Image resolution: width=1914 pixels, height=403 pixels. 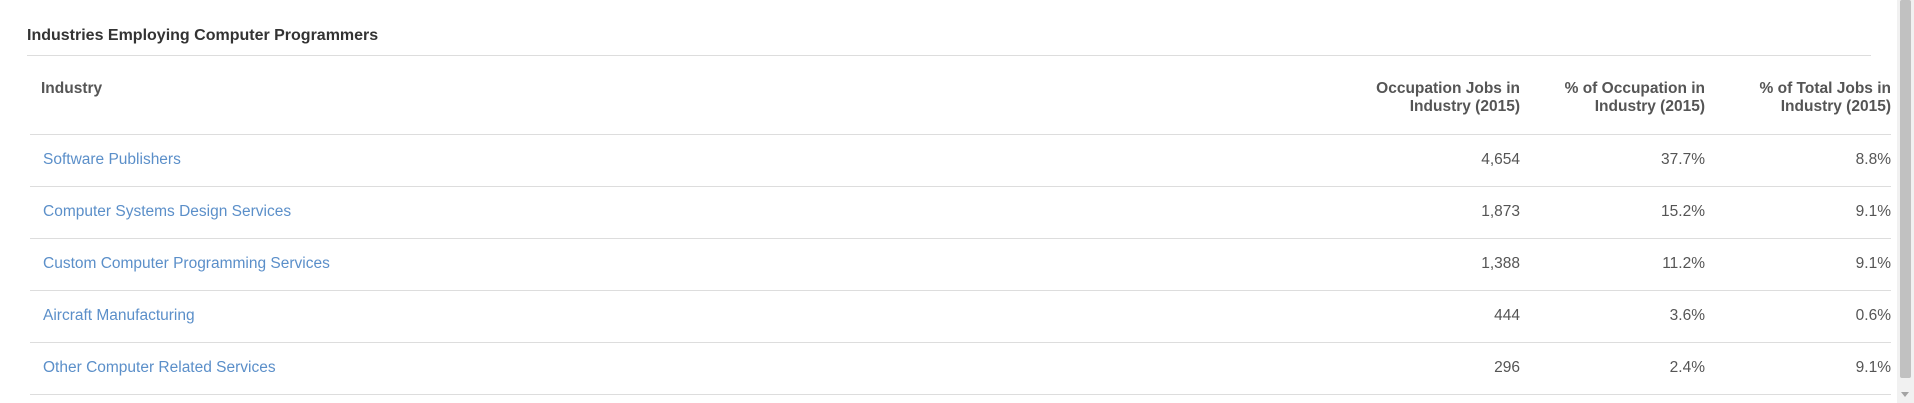 What do you see at coordinates (684, 212) in the screenshot?
I see `industry-cell: Computer Systems Design Services` at bounding box center [684, 212].